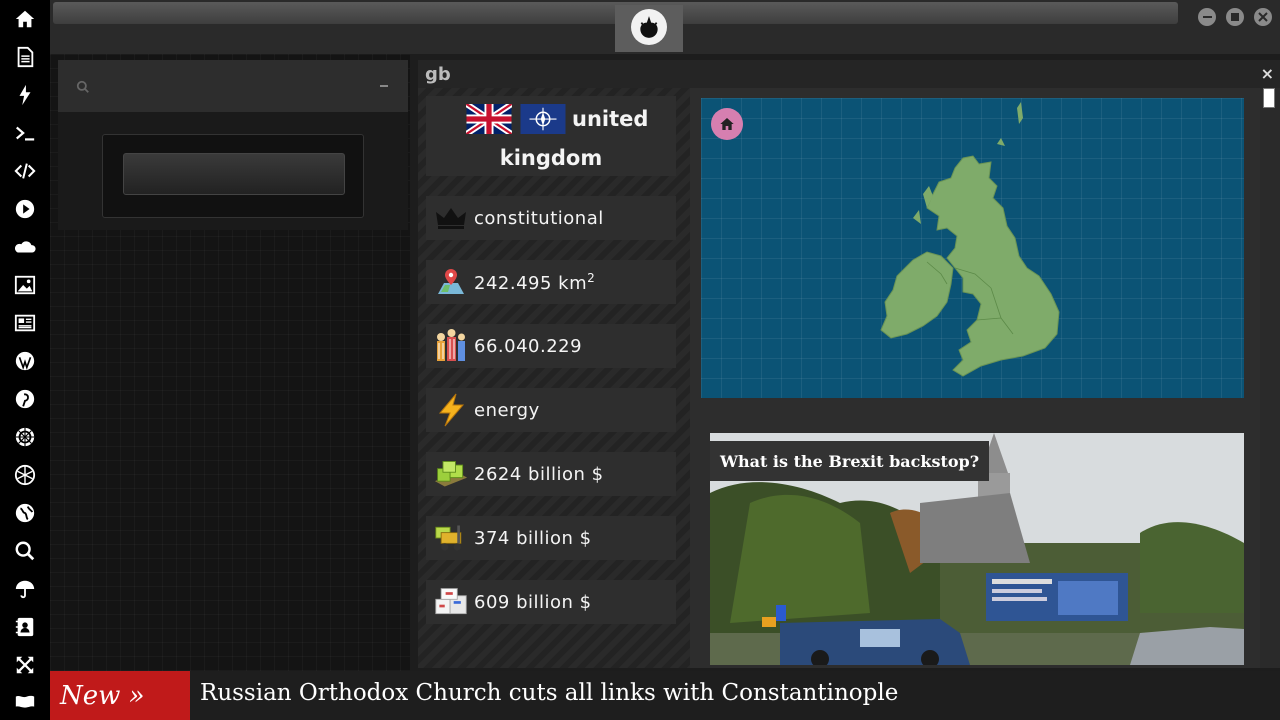 This screenshot has width=1280, height=720. I want to click on top-bar, so click(665, 27).